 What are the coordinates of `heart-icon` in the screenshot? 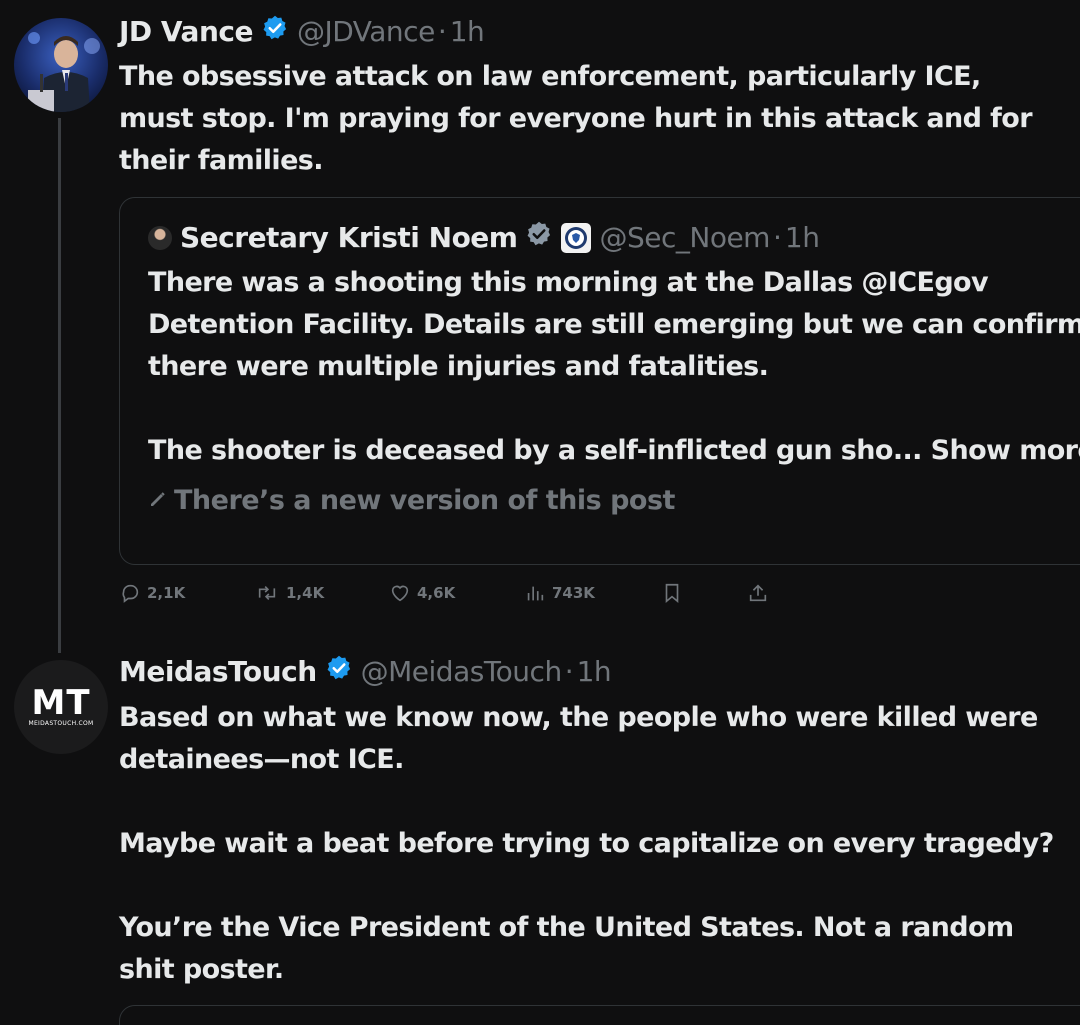 It's located at (400, 593).